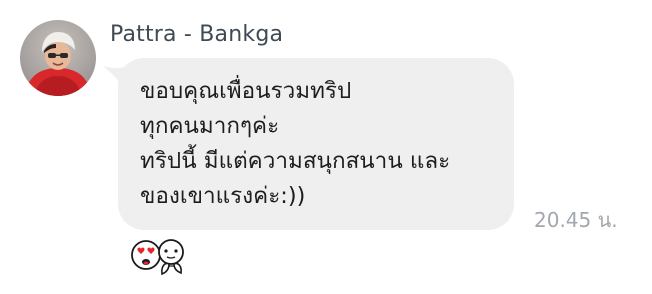 This screenshot has width=652, height=294. What do you see at coordinates (576, 220) in the screenshot?
I see `message-timestamp: 20.45 น.` at bounding box center [576, 220].